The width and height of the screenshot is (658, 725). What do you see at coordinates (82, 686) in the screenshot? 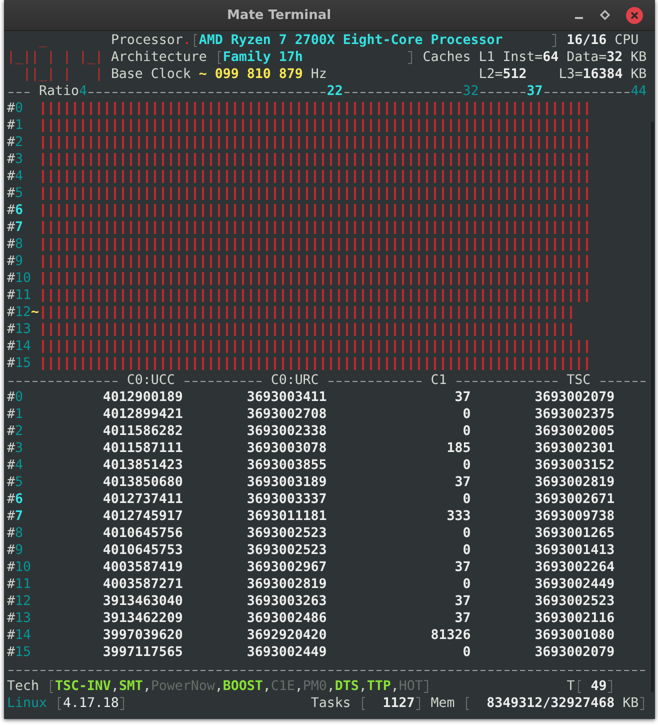
I see `feature-label: TSC-INV` at bounding box center [82, 686].